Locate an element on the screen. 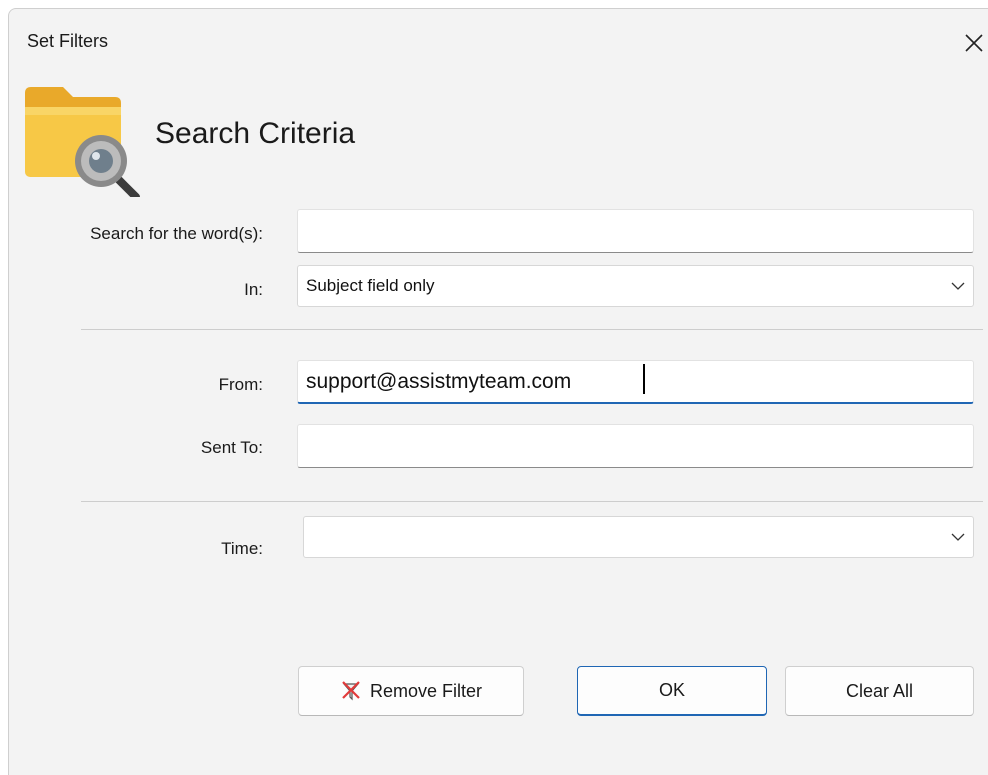 Image resolution: width=988 pixels, height=775 pixels. close-icon is located at coordinates (974, 43).